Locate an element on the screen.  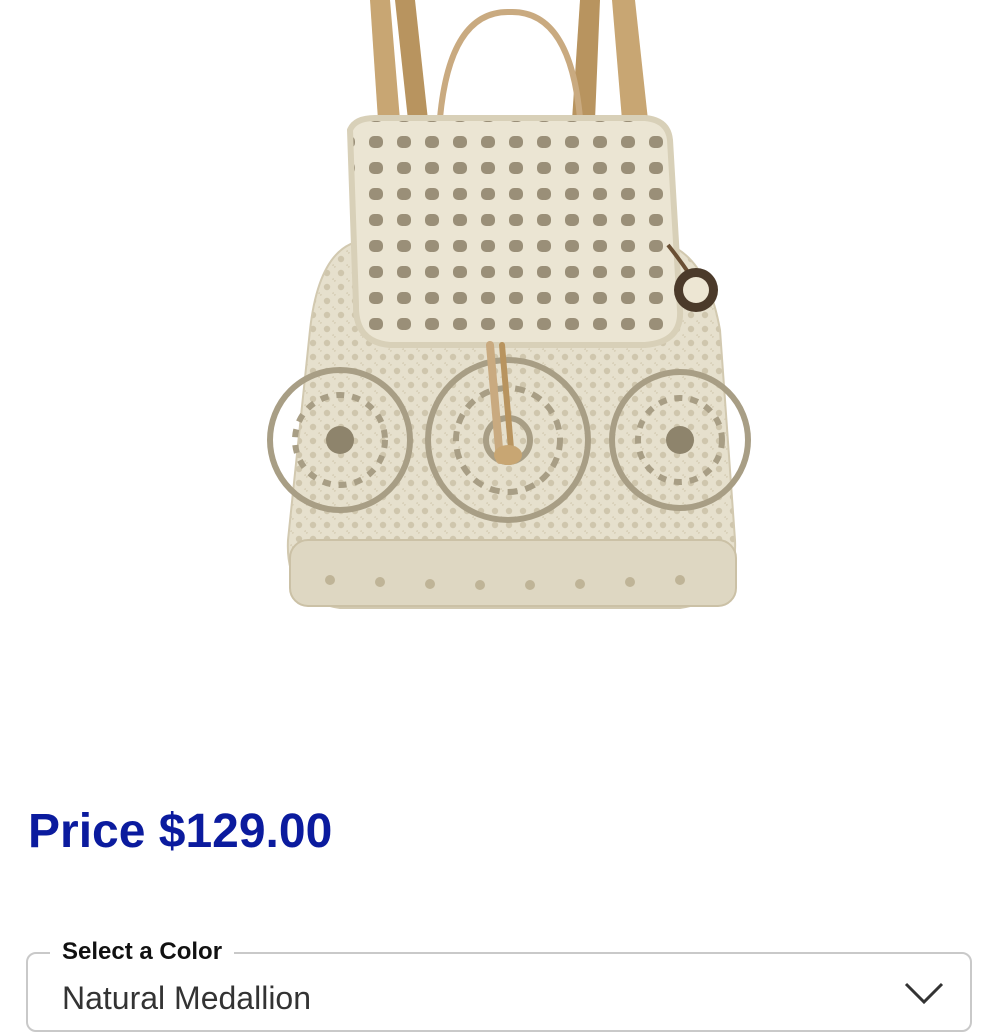
color-select: Select a Color Natural Medallion is located at coordinates (499, 983).